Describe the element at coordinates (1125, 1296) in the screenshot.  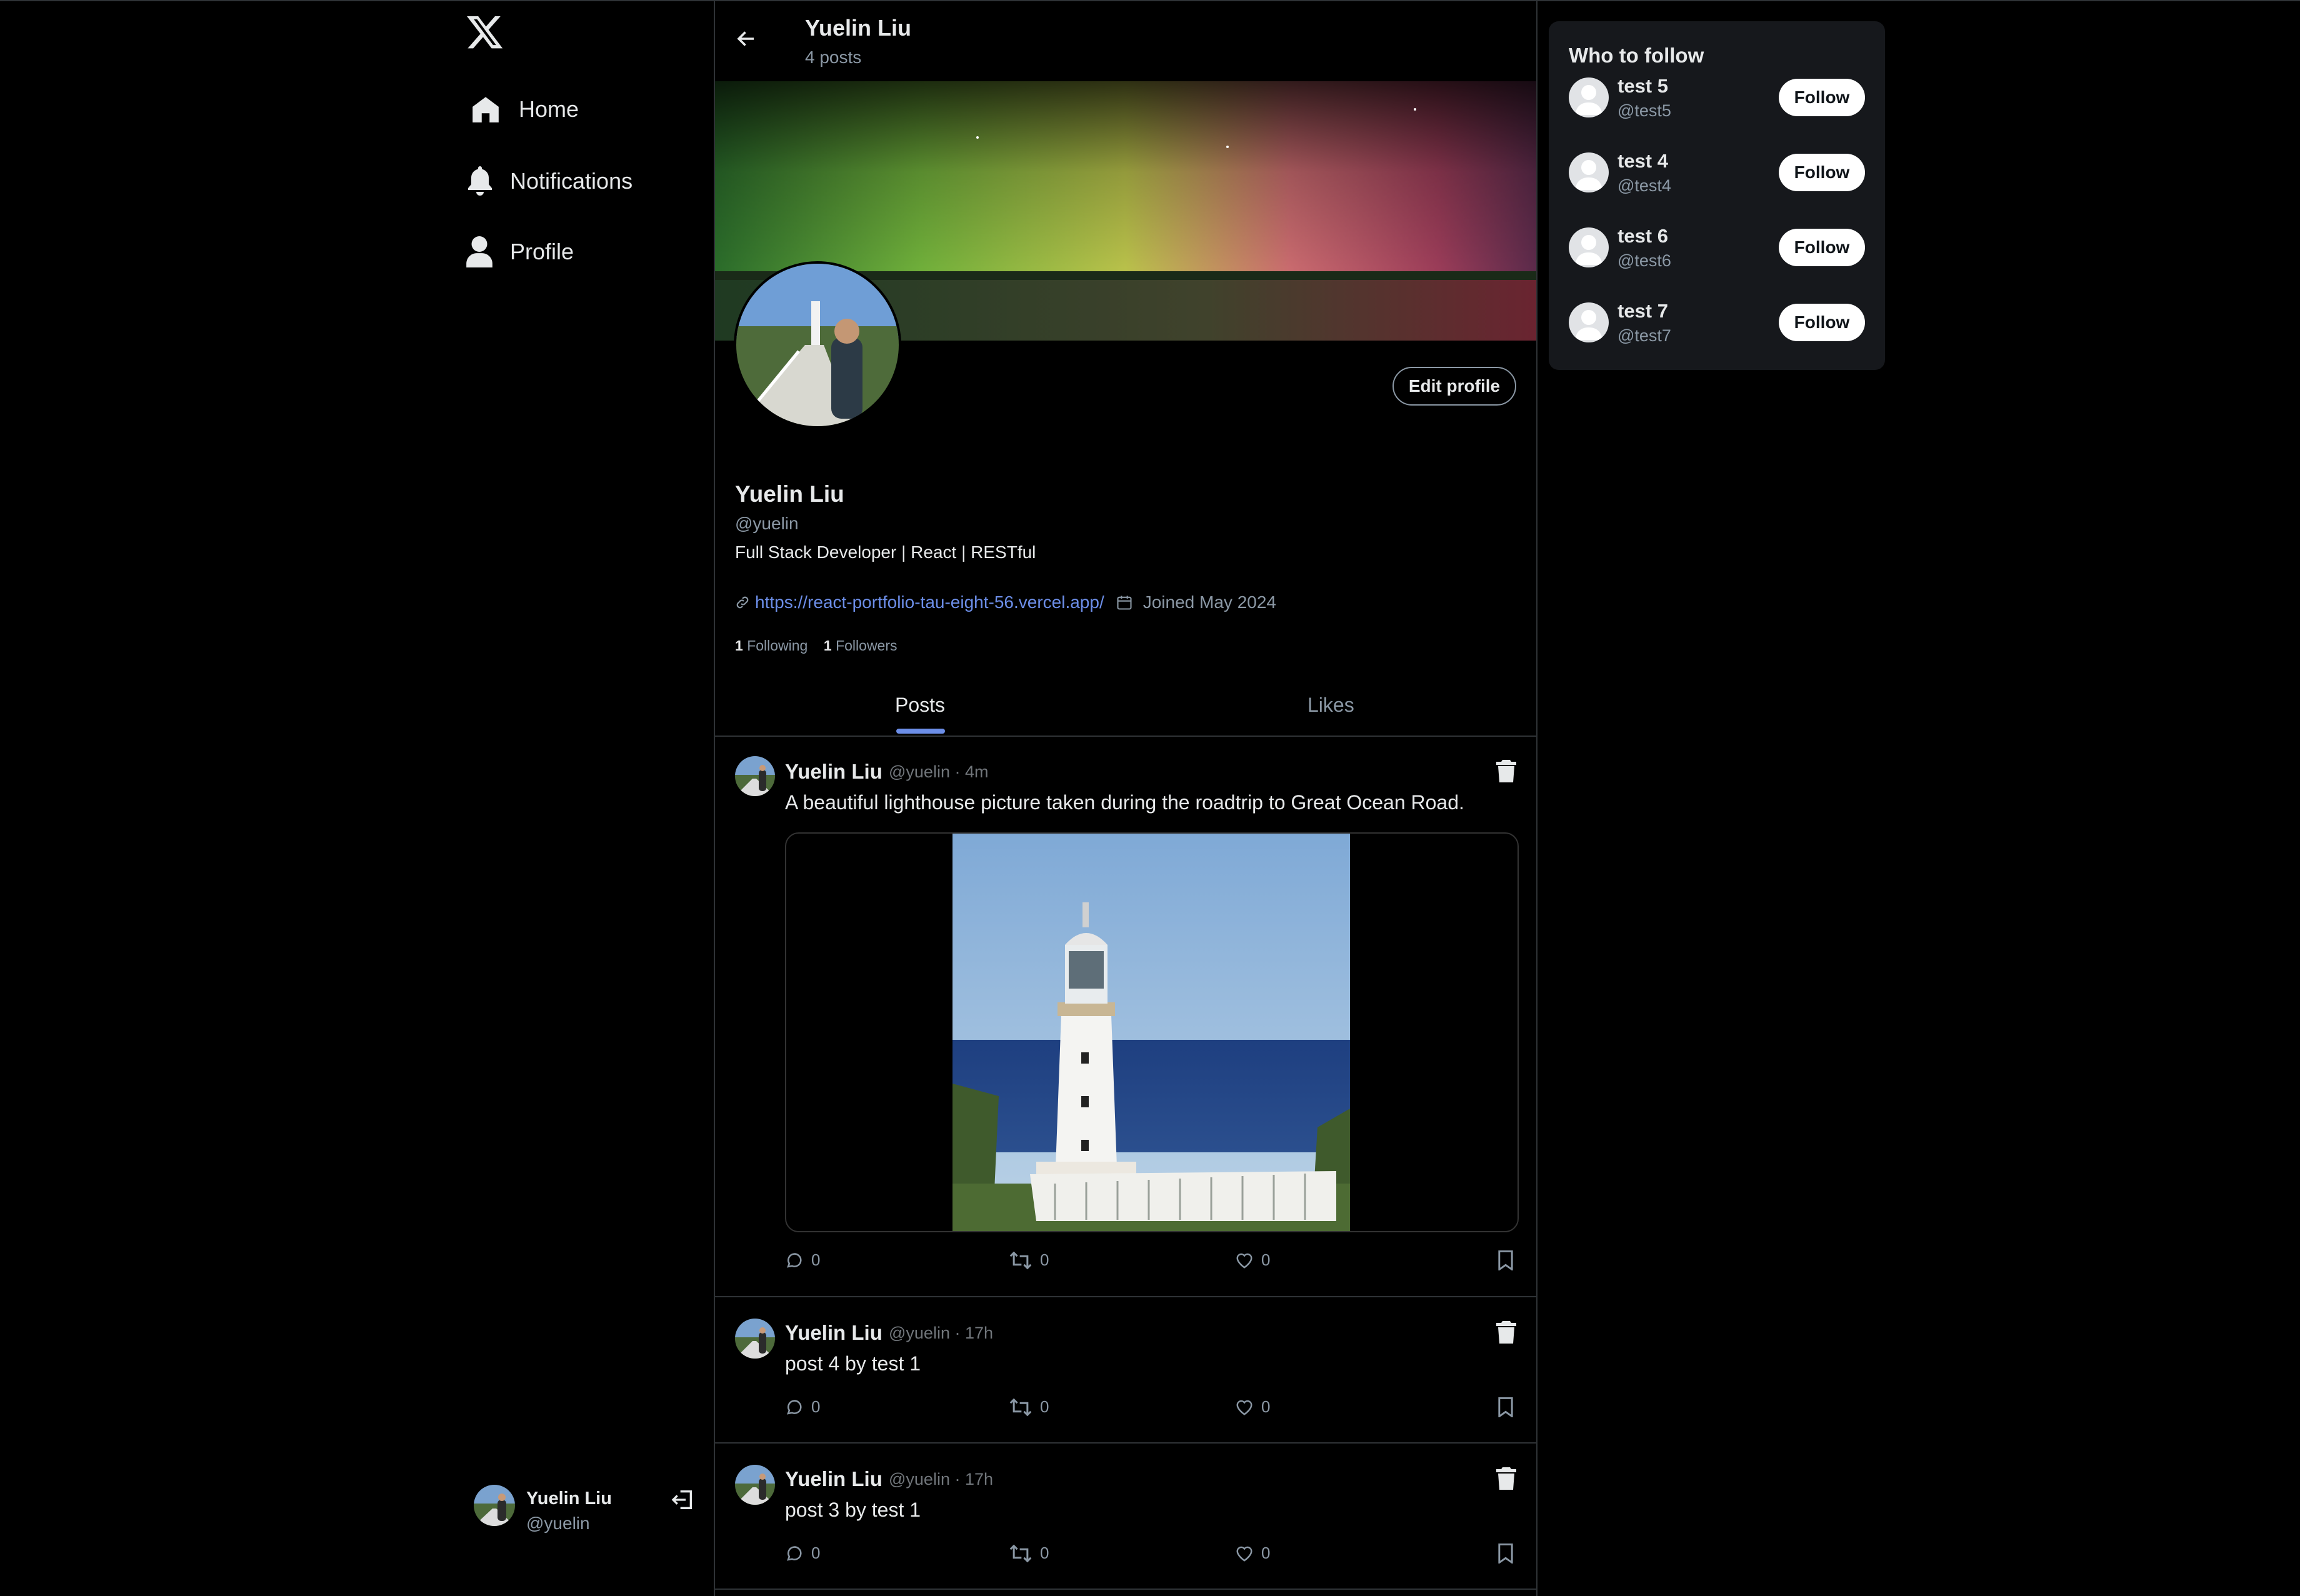
I see `post-divider` at that location.